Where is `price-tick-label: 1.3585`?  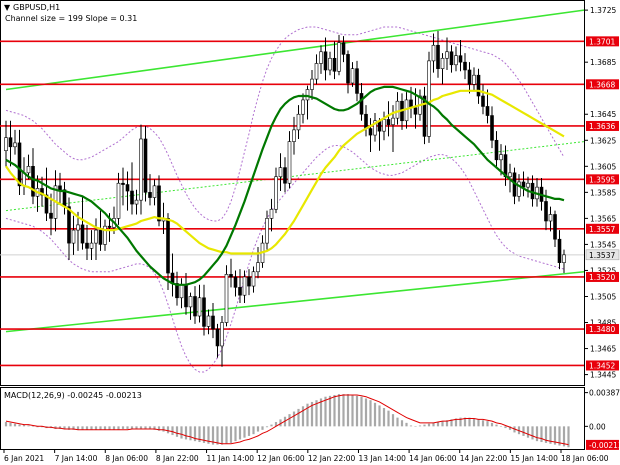
price-tick-label: 1.3585 is located at coordinates (603, 192).